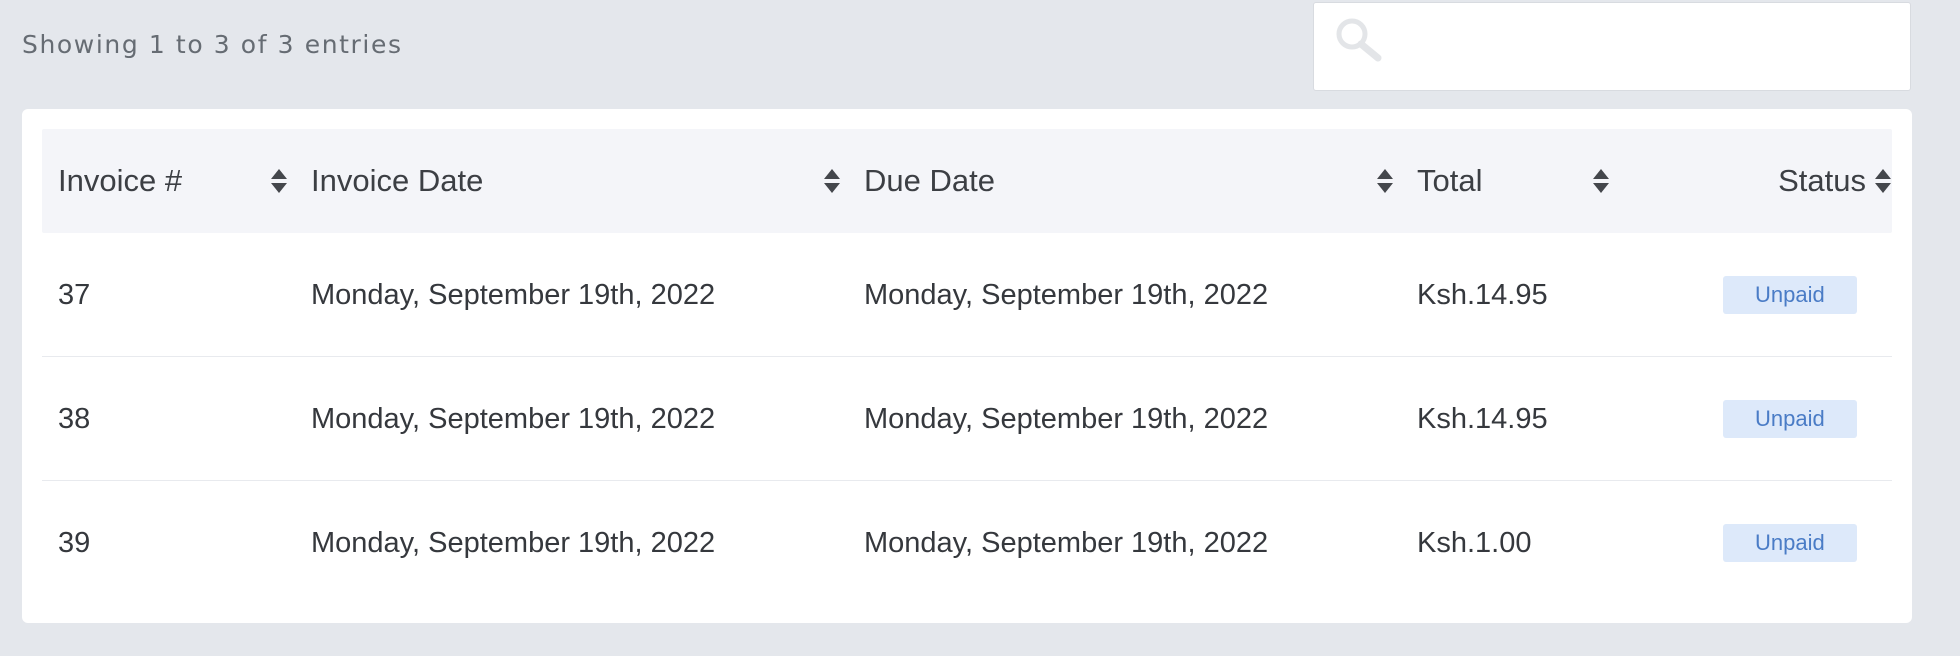 The image size is (1960, 656). I want to click on column-header-due-date: Due Date, so click(929, 181).